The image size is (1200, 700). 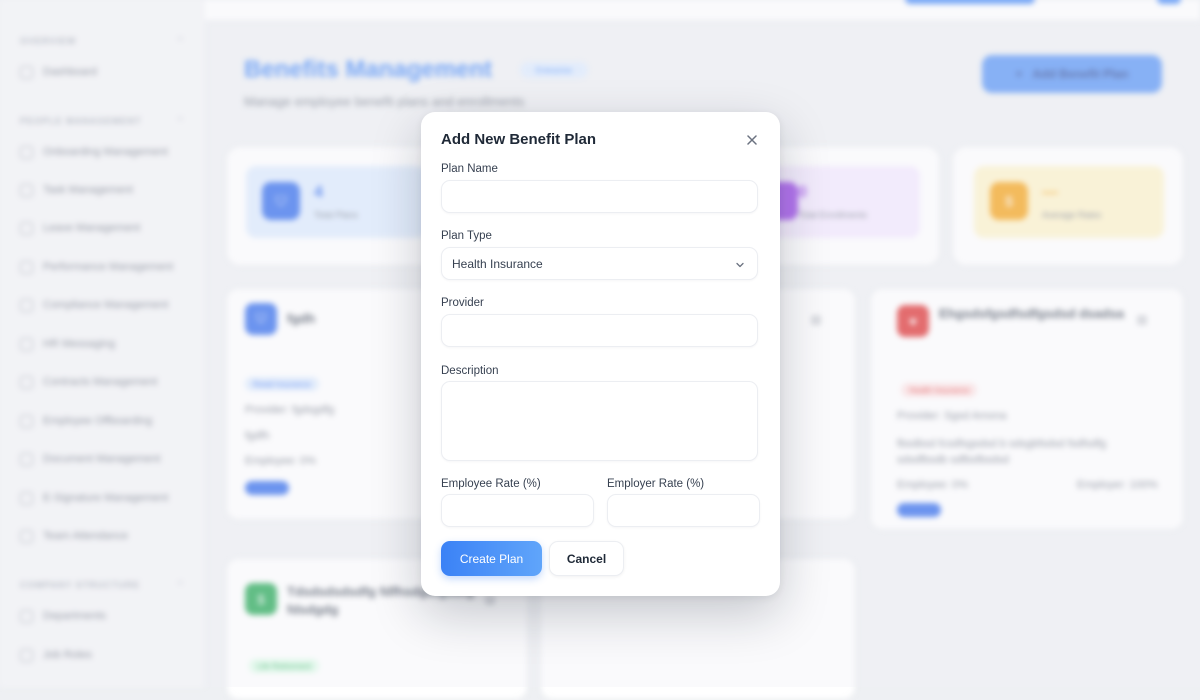 What do you see at coordinates (599, 421) in the screenshot?
I see `description-textarea` at bounding box center [599, 421].